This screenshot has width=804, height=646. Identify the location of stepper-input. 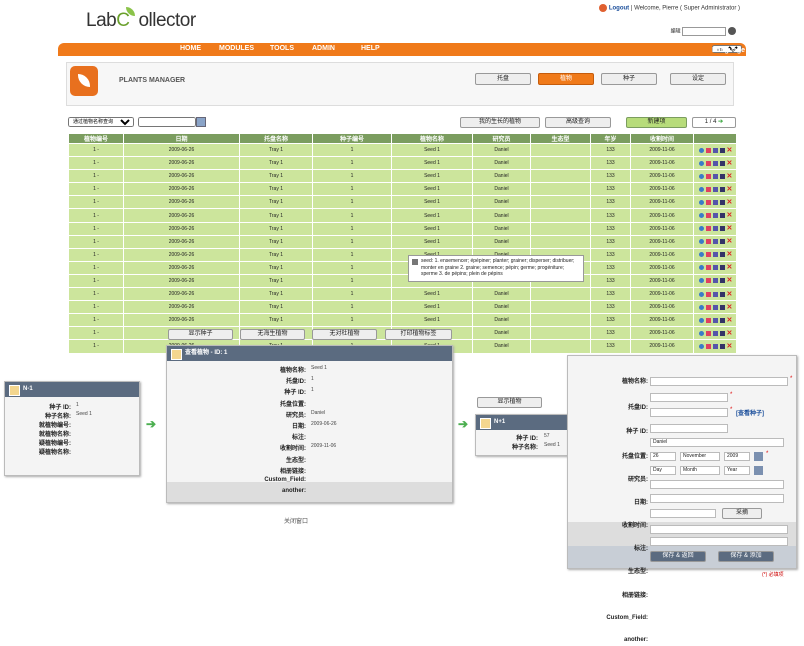
(704, 32).